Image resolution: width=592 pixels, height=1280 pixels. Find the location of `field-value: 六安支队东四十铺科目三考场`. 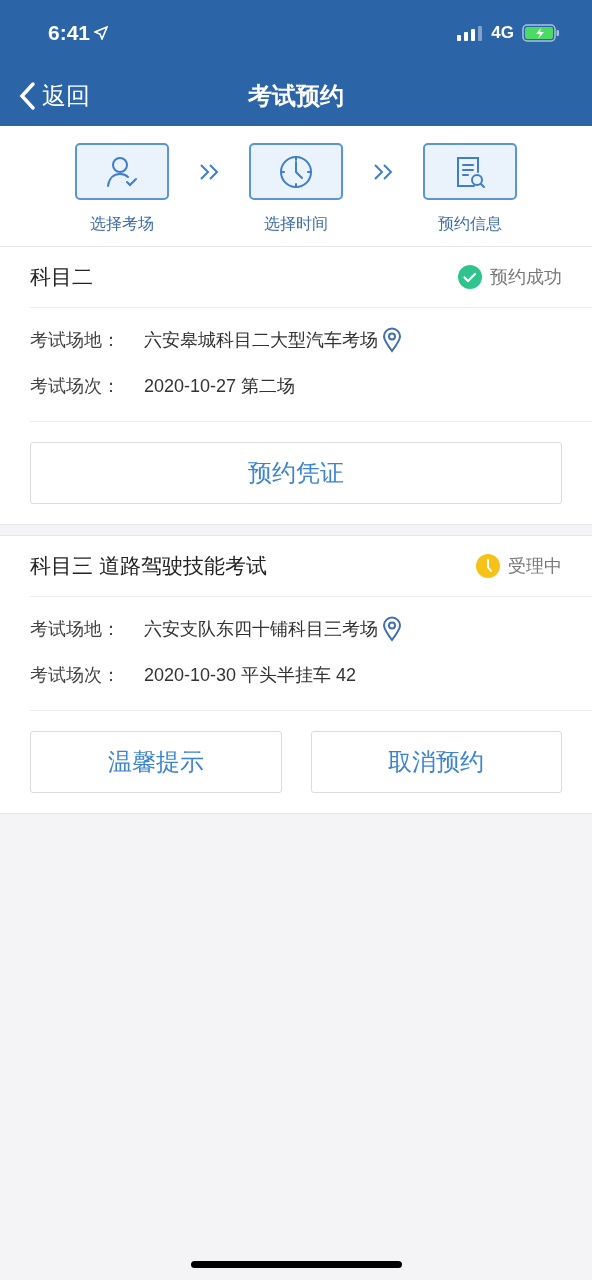

field-value: 六安支队东四十铺科目三考场 is located at coordinates (261, 629).